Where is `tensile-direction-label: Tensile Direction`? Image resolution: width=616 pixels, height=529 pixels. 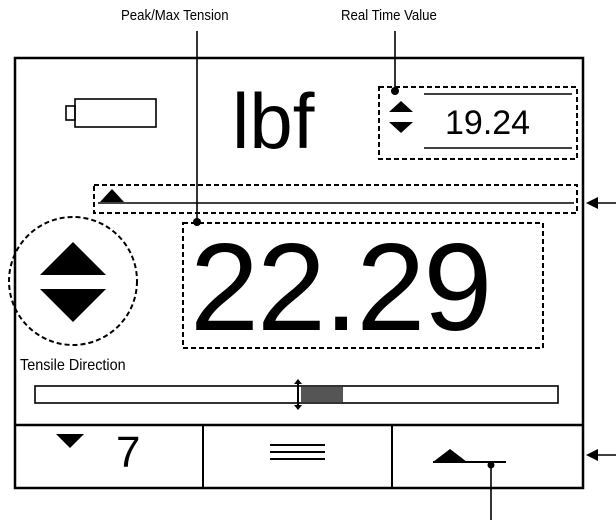 tensile-direction-label: Tensile Direction is located at coordinates (73, 365).